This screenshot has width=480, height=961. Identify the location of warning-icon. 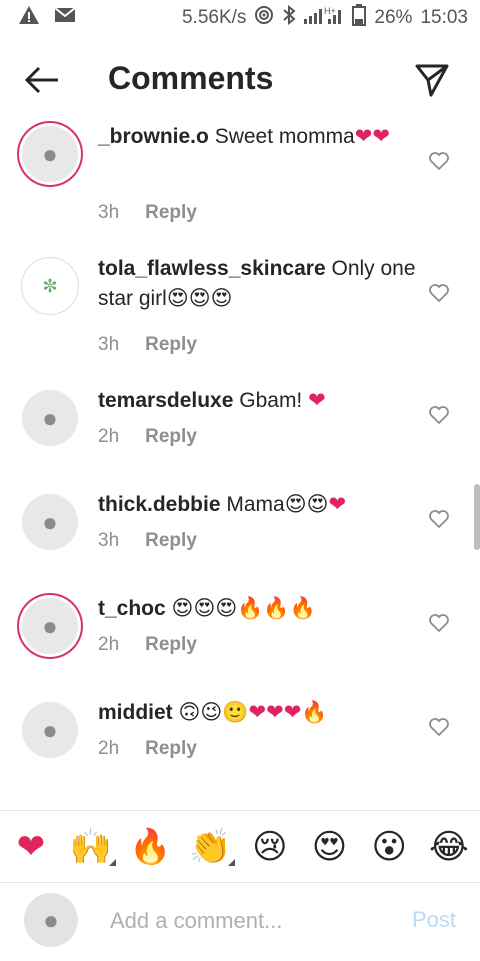
(29, 18).